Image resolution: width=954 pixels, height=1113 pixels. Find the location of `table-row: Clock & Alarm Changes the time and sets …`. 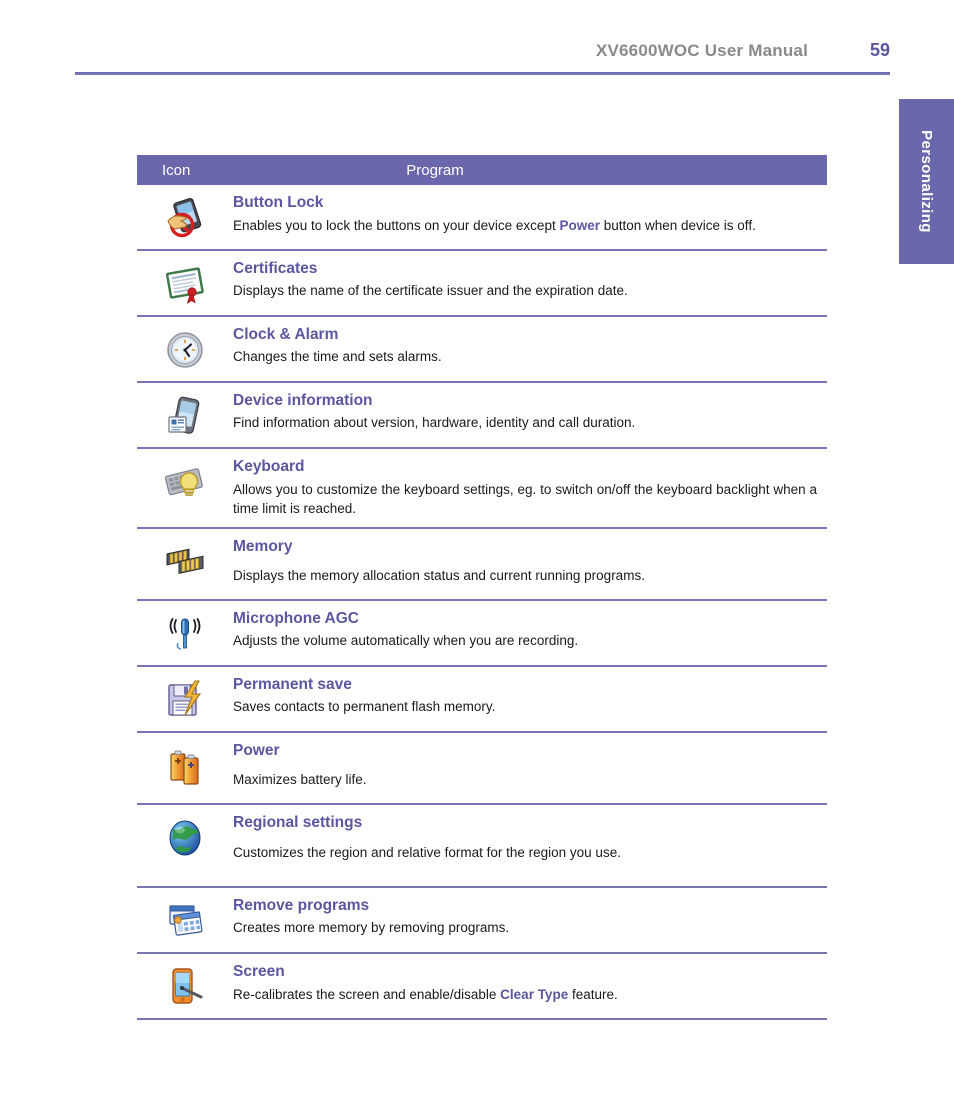

table-row: Clock & Alarm Changes the time and sets … is located at coordinates (482, 350).